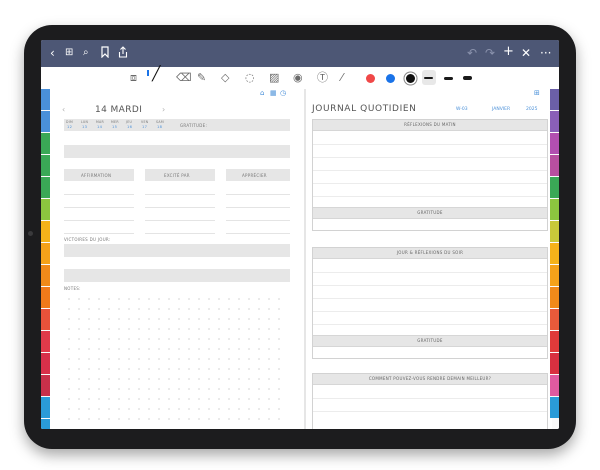  Describe the element at coordinates (283, 93) in the screenshot. I see `clock-icon: ◷` at that location.